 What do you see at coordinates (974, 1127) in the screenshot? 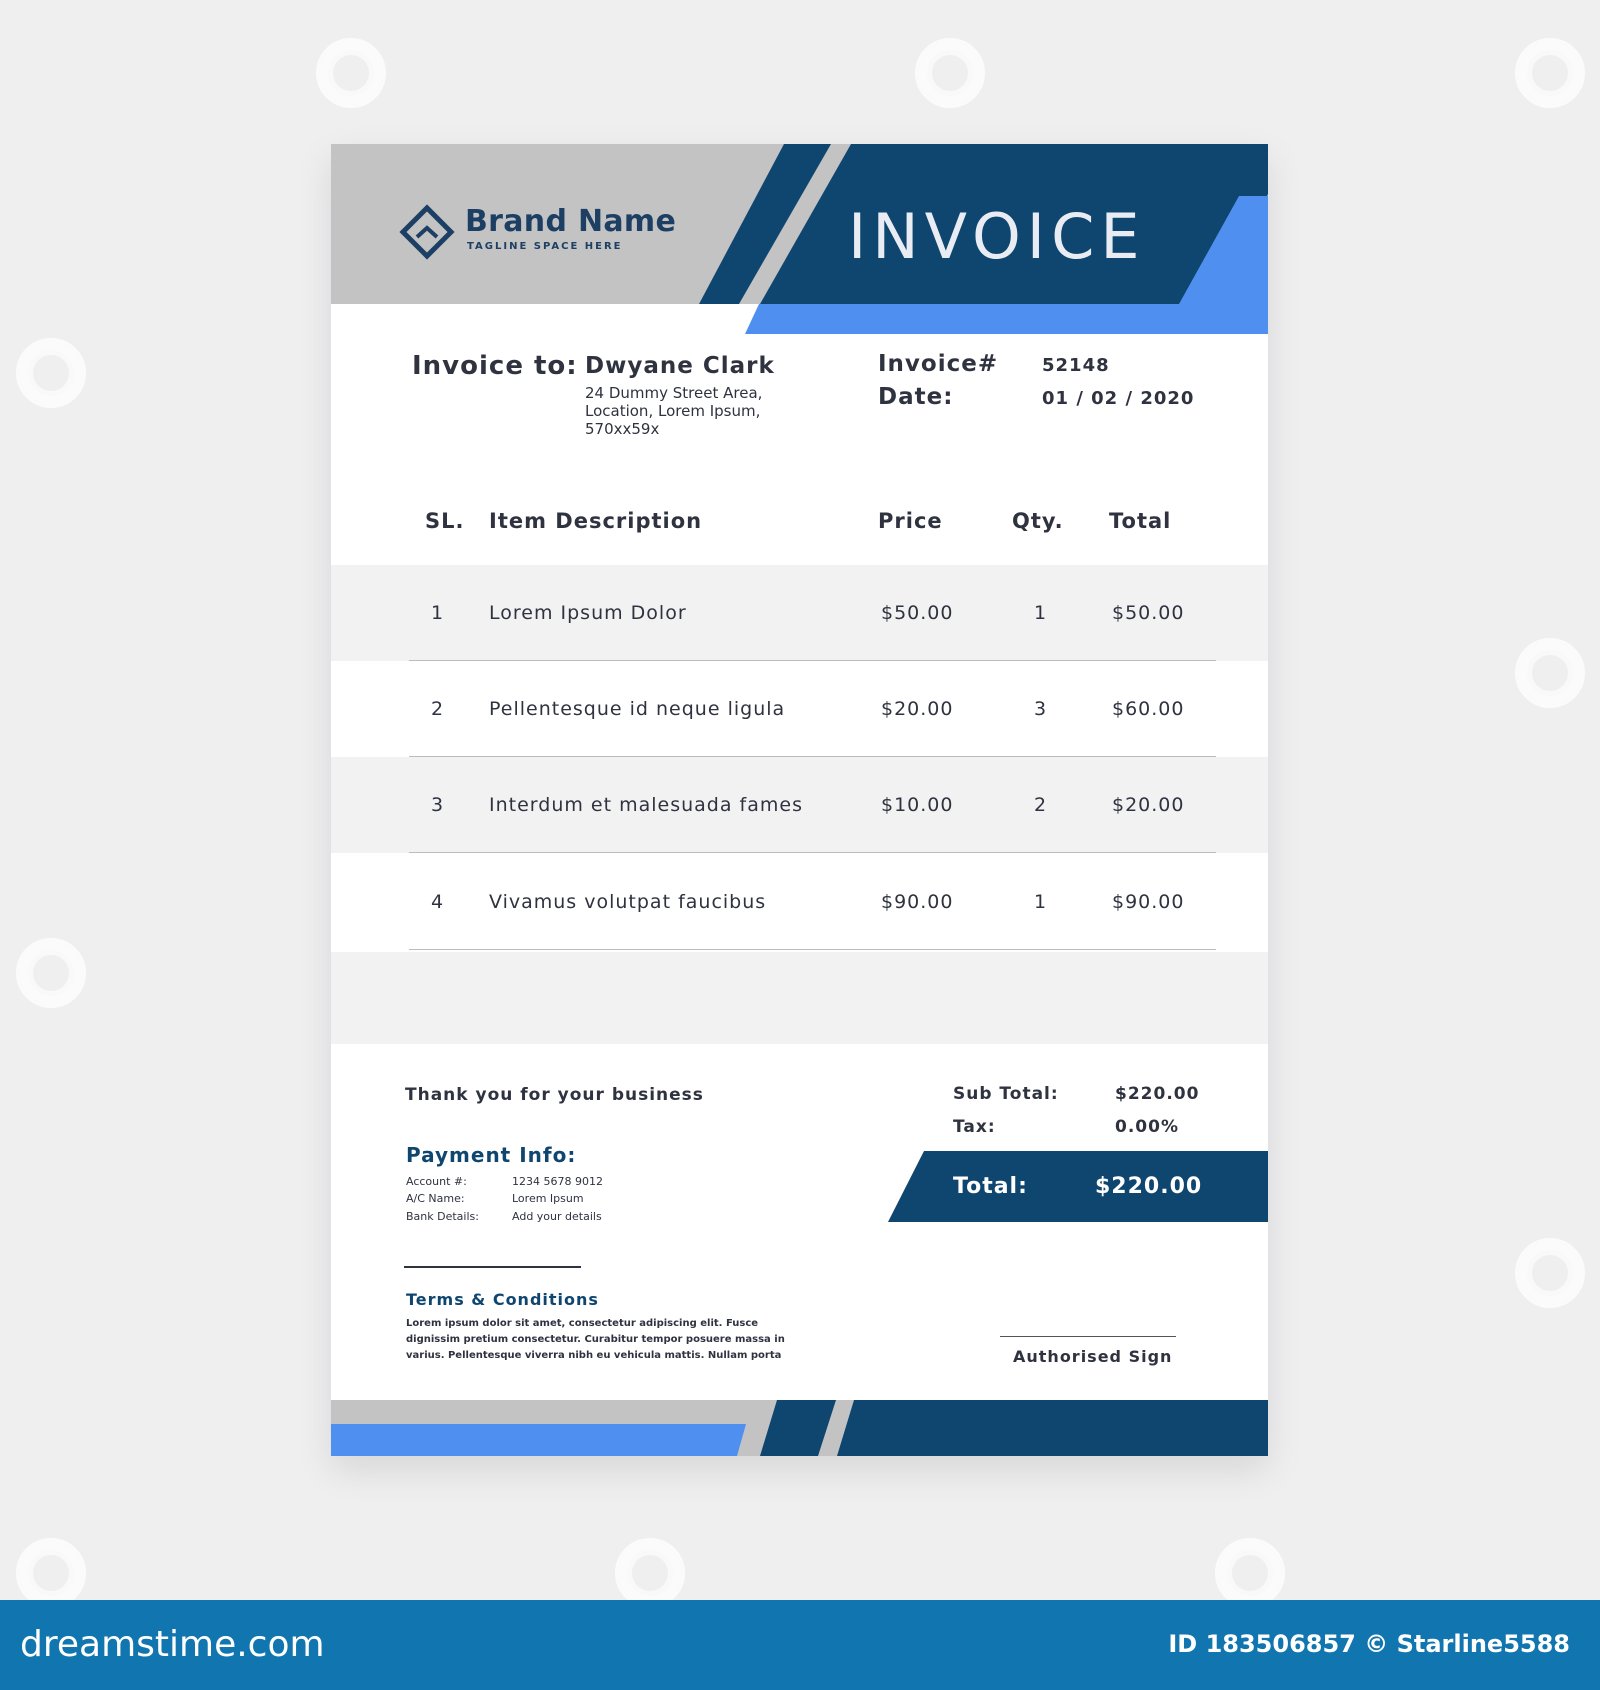
I see `tax-label: Tax:` at bounding box center [974, 1127].